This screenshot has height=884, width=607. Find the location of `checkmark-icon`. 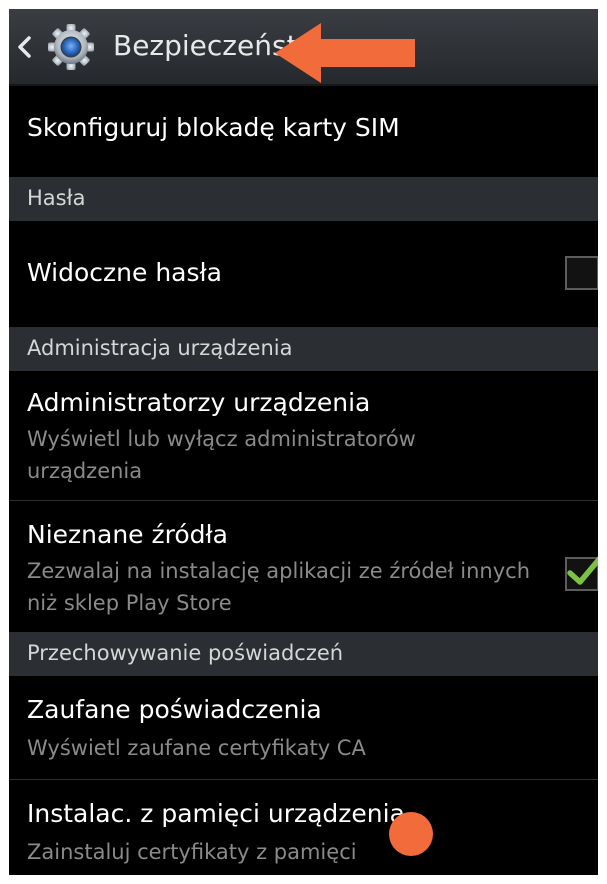

checkmark-icon is located at coordinates (582, 570).